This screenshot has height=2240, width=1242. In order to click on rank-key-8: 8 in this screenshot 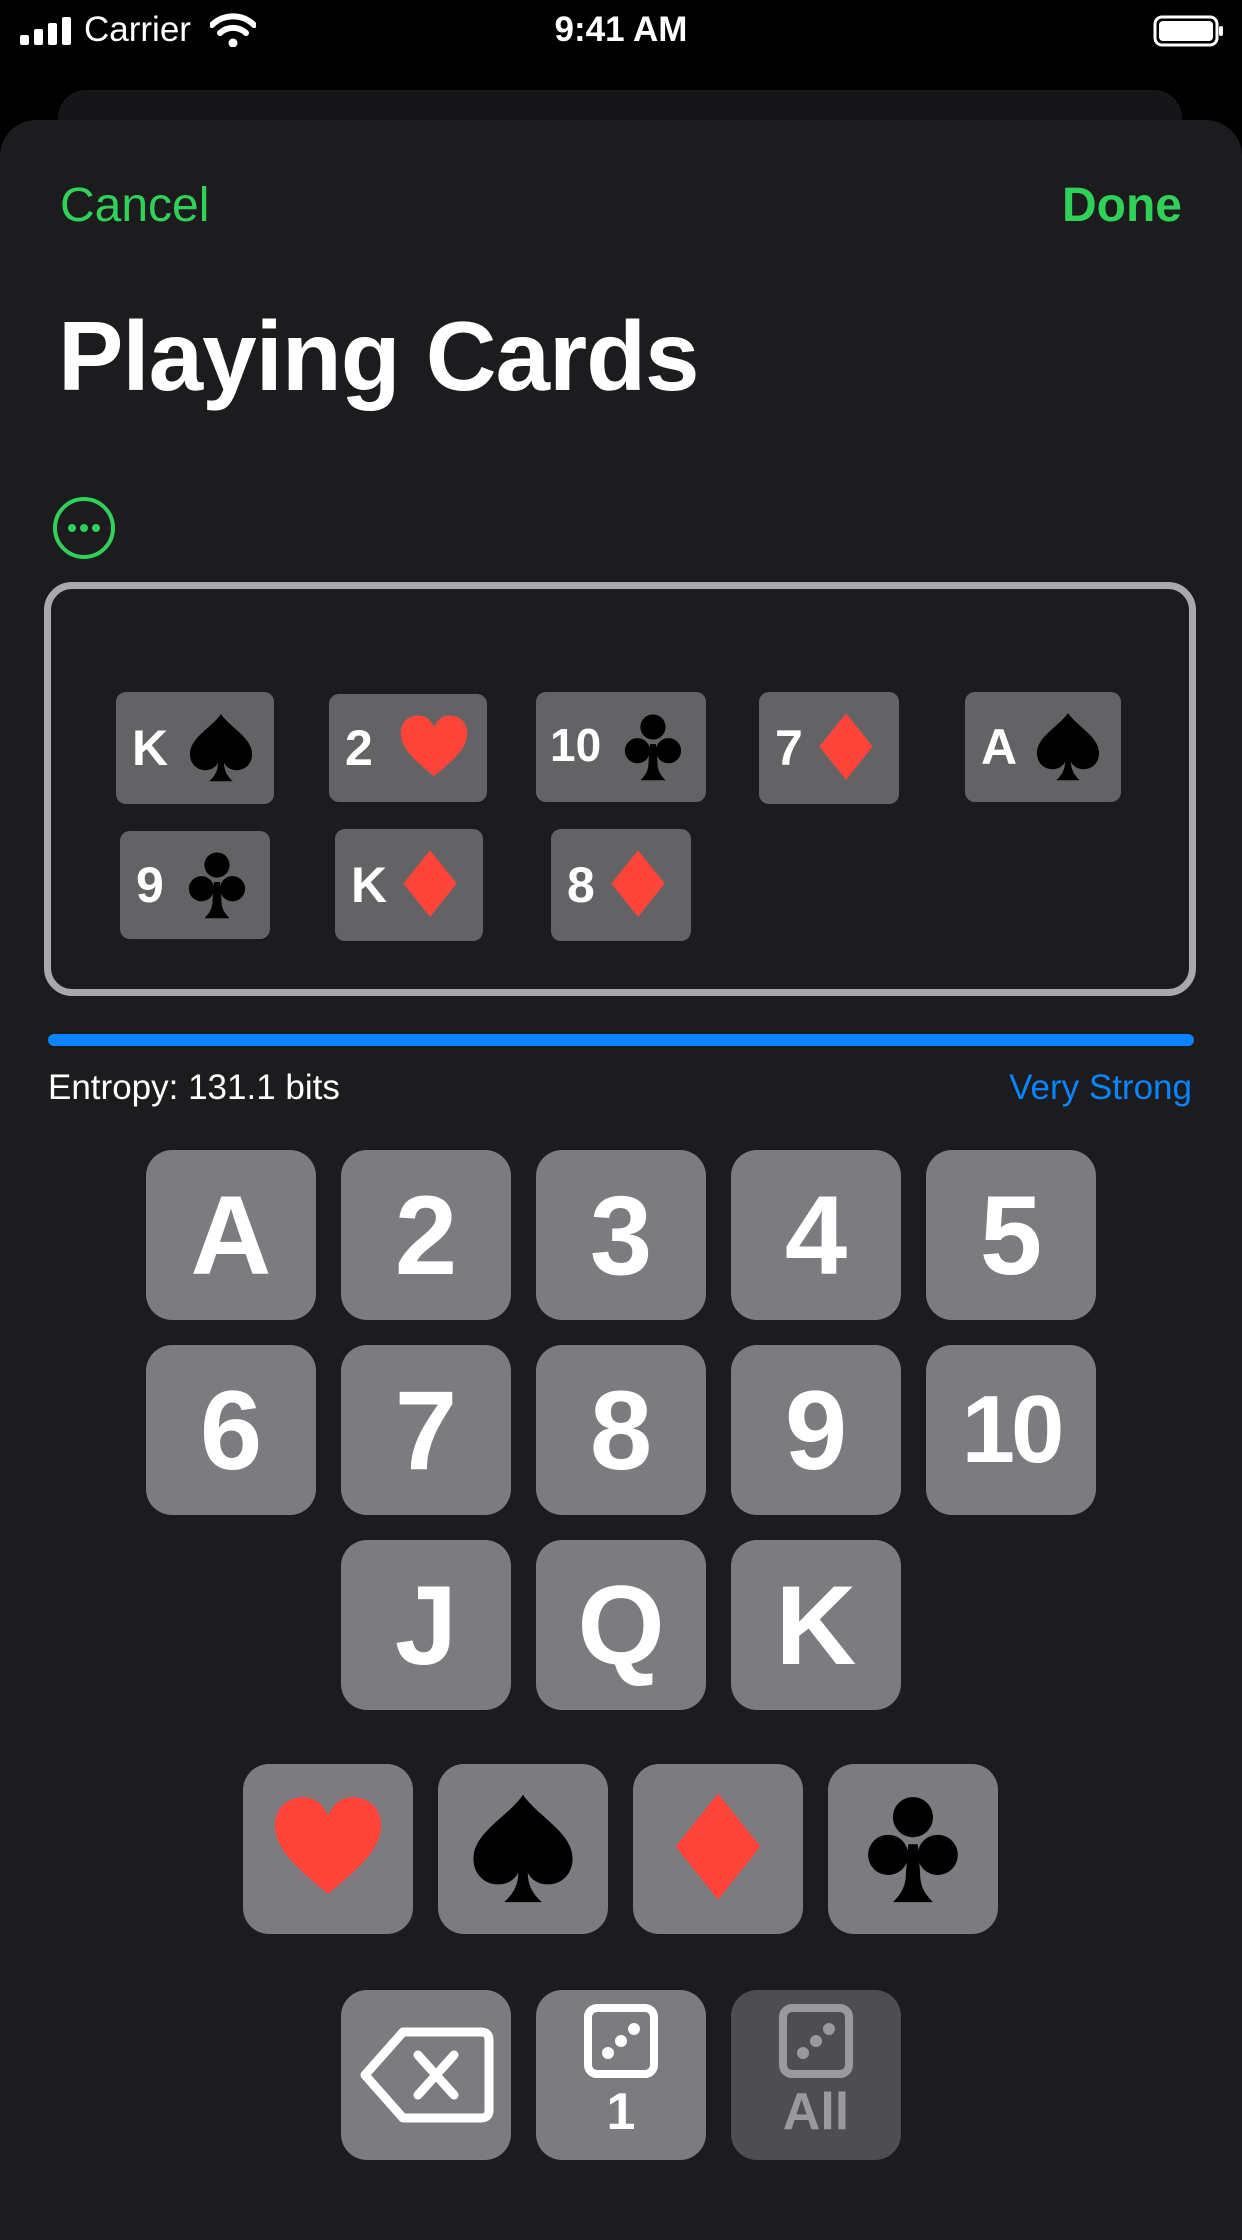, I will do `click(621, 1430)`.